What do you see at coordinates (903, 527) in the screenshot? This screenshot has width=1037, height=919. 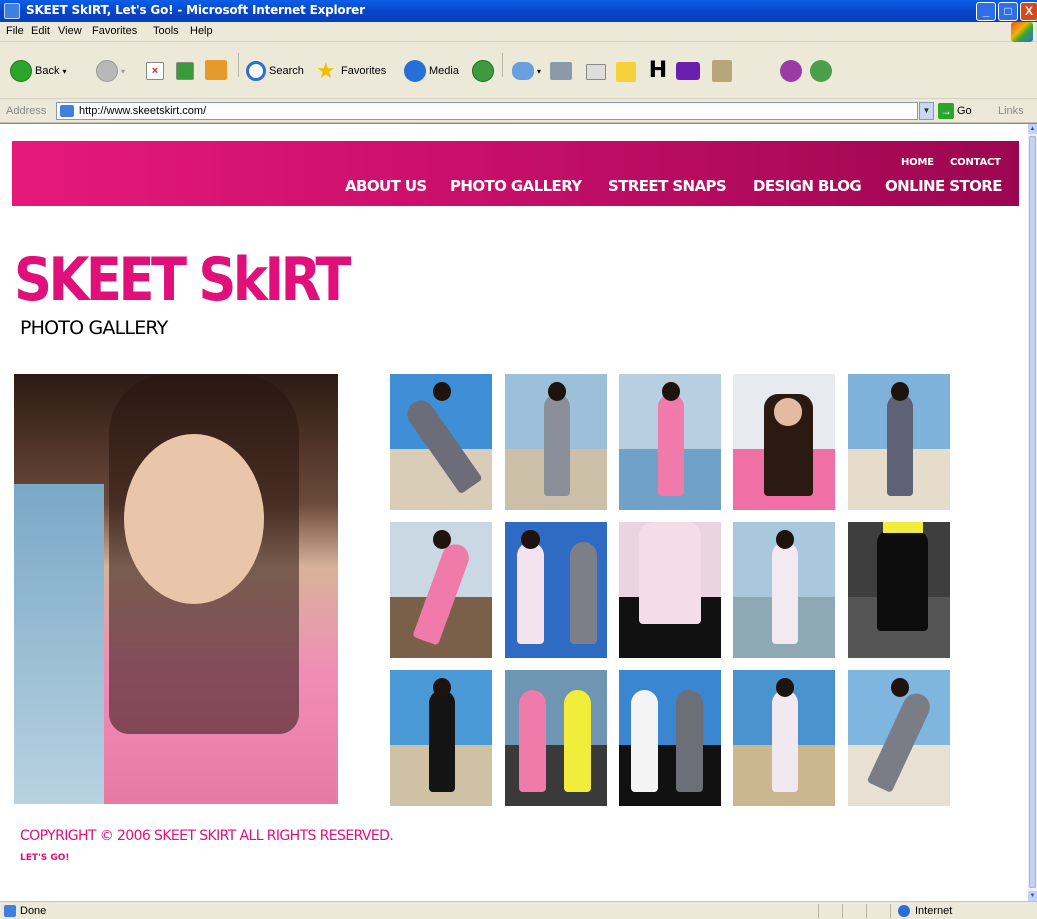 I see `thumb-top` at bounding box center [903, 527].